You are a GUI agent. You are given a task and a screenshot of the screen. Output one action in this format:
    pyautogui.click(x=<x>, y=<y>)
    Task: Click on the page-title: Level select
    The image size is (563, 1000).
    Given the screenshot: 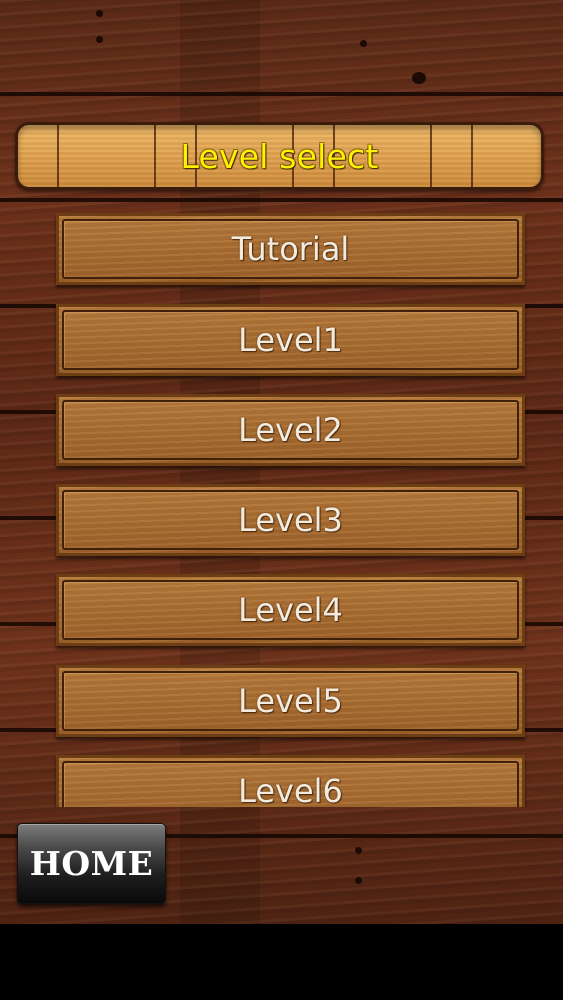 What is the action you would take?
    pyautogui.click(x=279, y=156)
    